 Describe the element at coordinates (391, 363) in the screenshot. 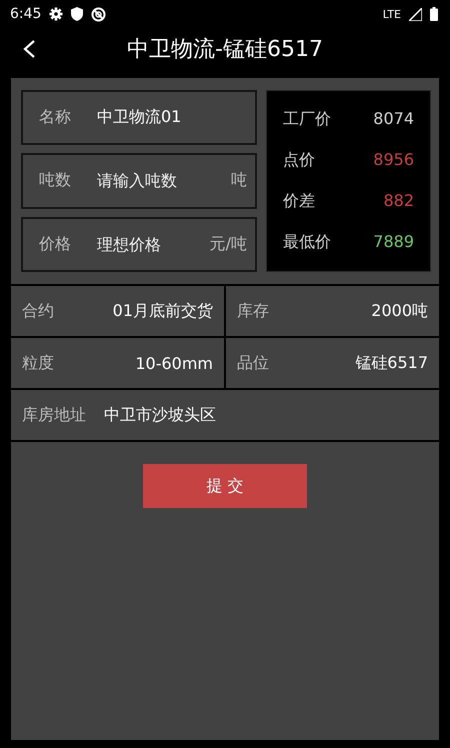

I see `info-value: 锰硅6517` at that location.